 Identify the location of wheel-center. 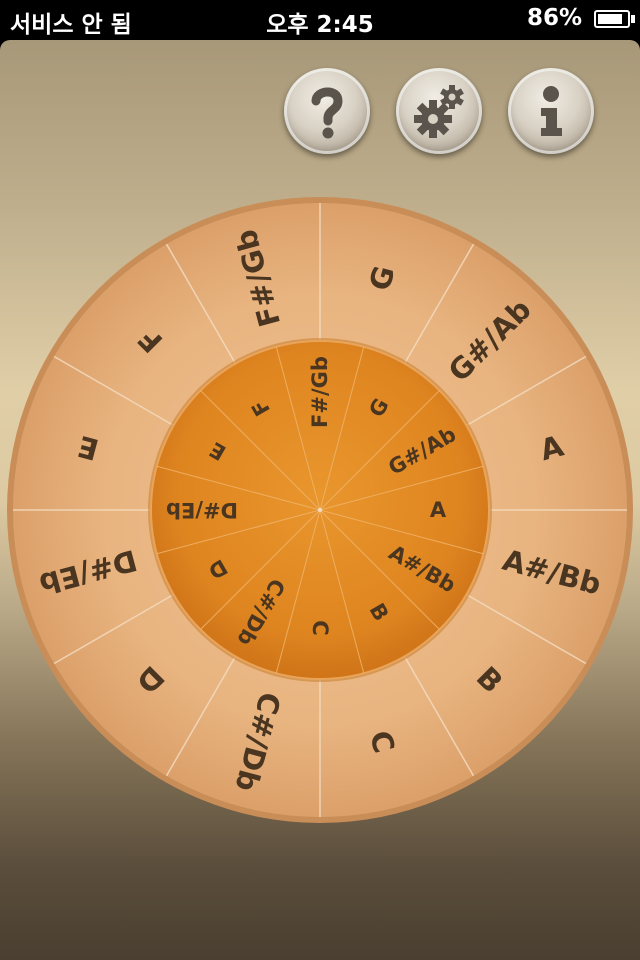
(320, 510).